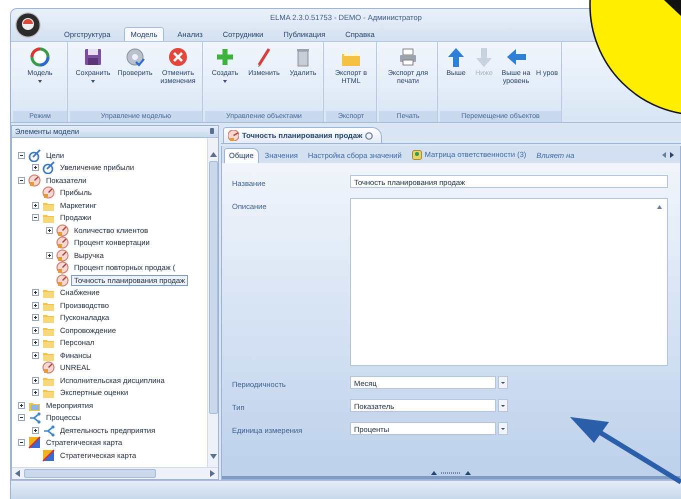 The height and width of the screenshot is (499, 681). What do you see at coordinates (28, 25) in the screenshot?
I see `app-logo` at bounding box center [28, 25].